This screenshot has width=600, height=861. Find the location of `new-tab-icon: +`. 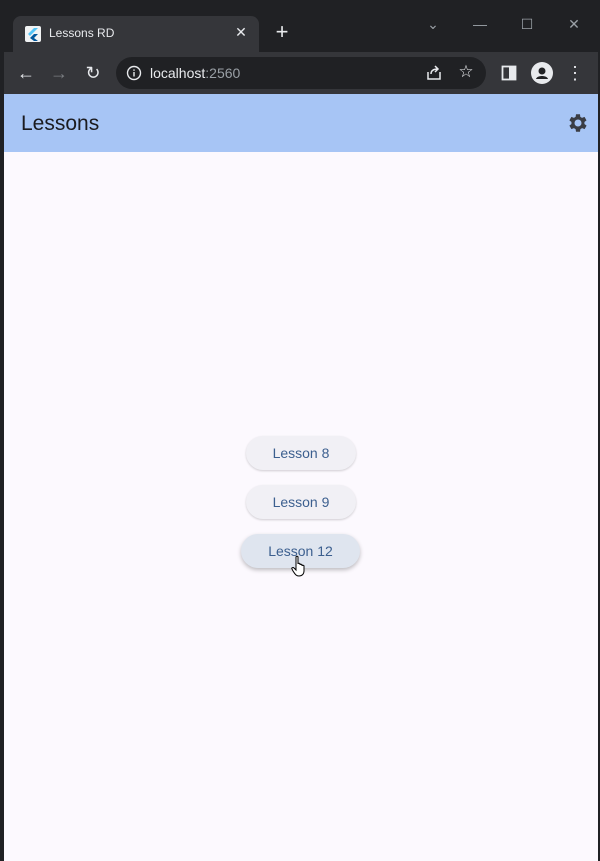

new-tab-icon: + is located at coordinates (282, 32).